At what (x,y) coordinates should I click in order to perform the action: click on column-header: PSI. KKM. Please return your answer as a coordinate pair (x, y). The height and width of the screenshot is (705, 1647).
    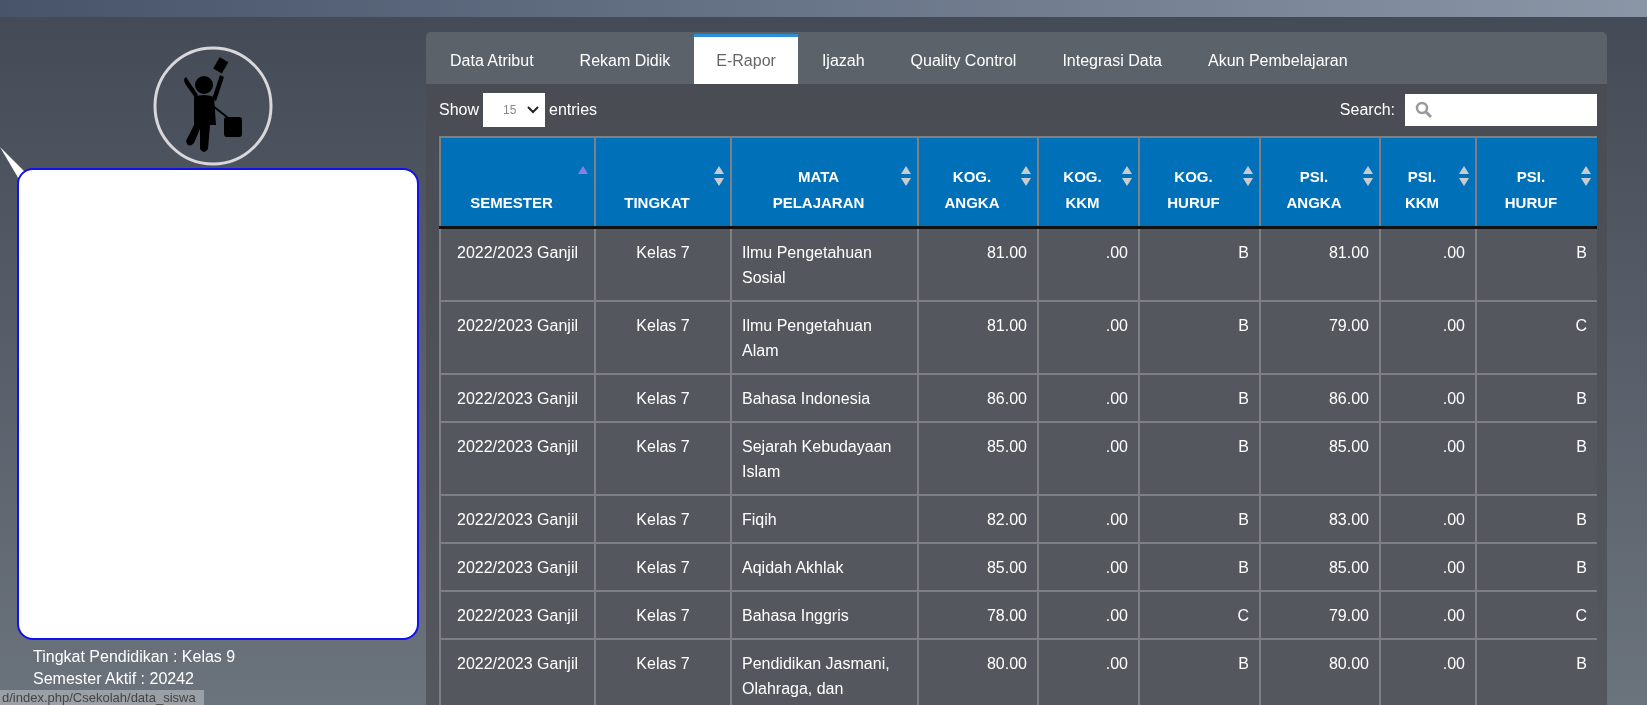
    Looking at the image, I should click on (1428, 182).